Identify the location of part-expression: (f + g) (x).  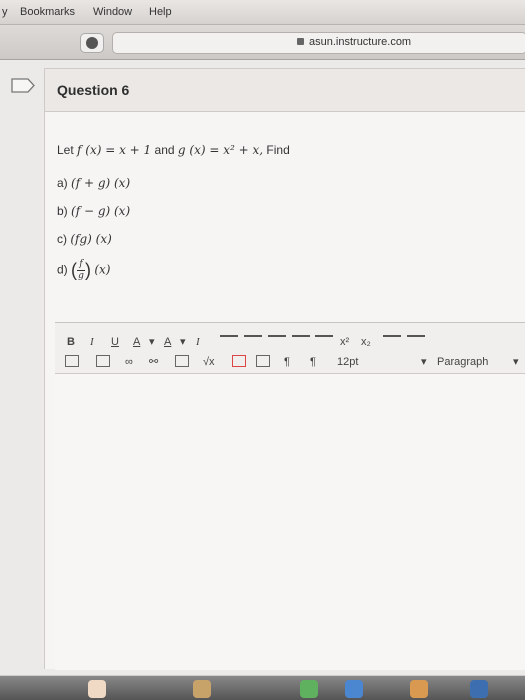
(101, 183).